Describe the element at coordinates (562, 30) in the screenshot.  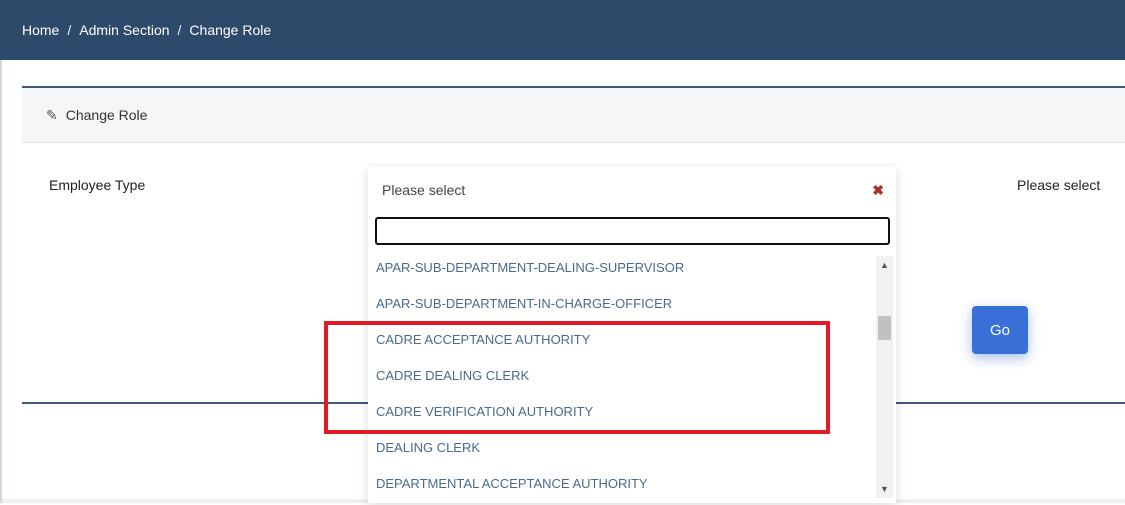
I see `top-header: Home / Admin Section / Change Role` at that location.